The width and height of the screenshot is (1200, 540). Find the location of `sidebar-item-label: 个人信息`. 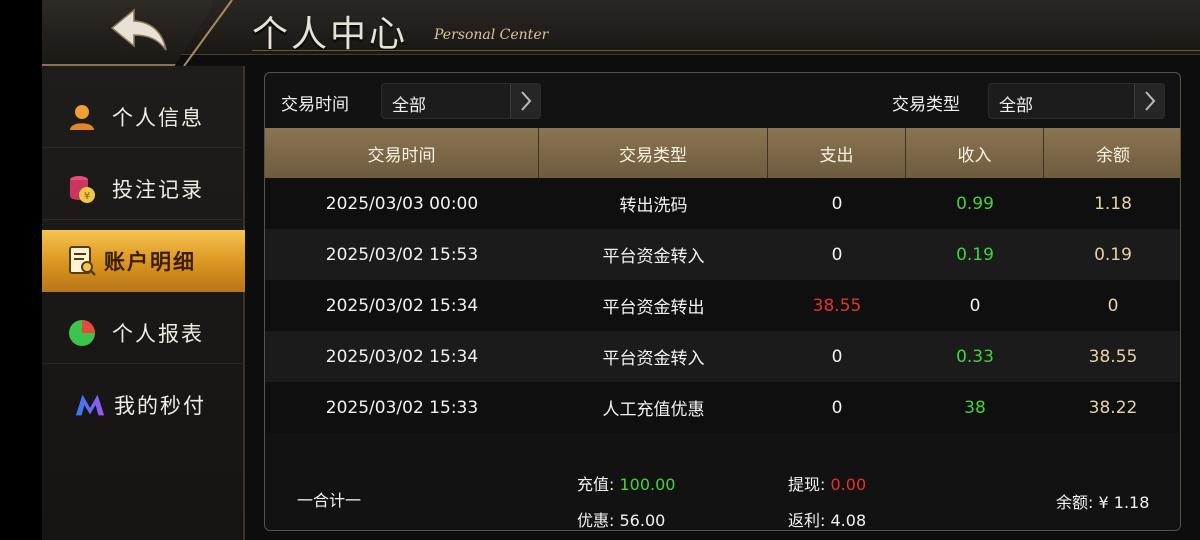

sidebar-item-label: 个人信息 is located at coordinates (158, 117).